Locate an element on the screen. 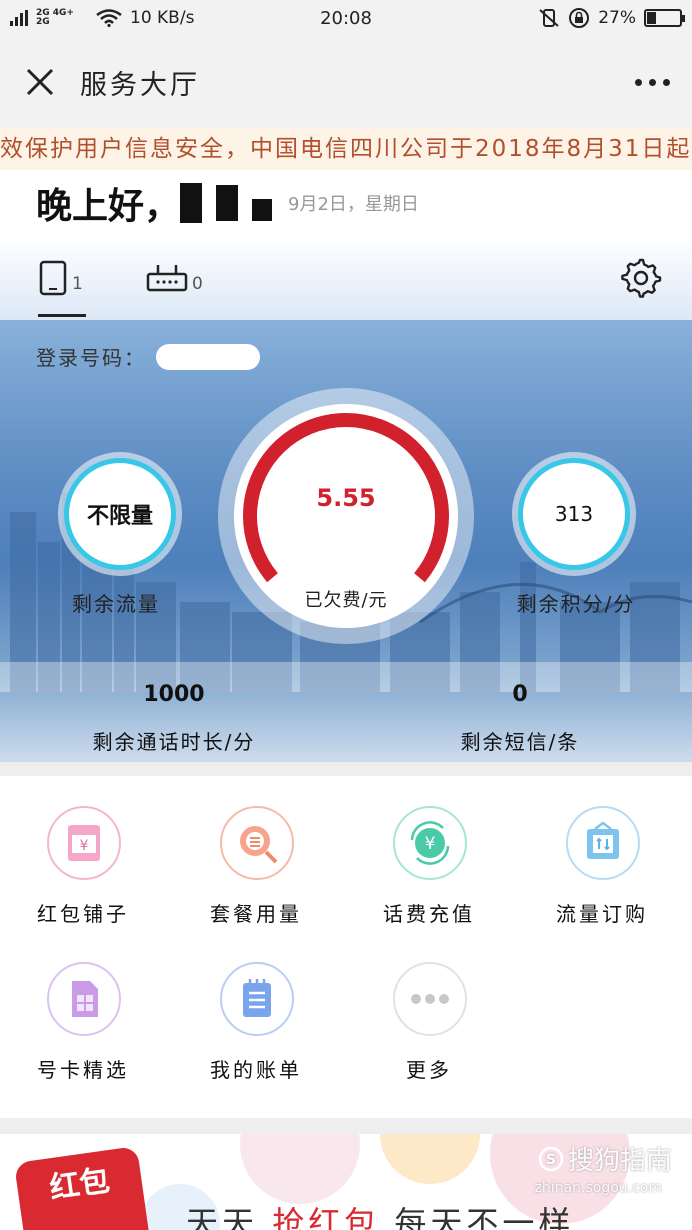  menu-item-more: 更多 is located at coordinates (429, 1007).